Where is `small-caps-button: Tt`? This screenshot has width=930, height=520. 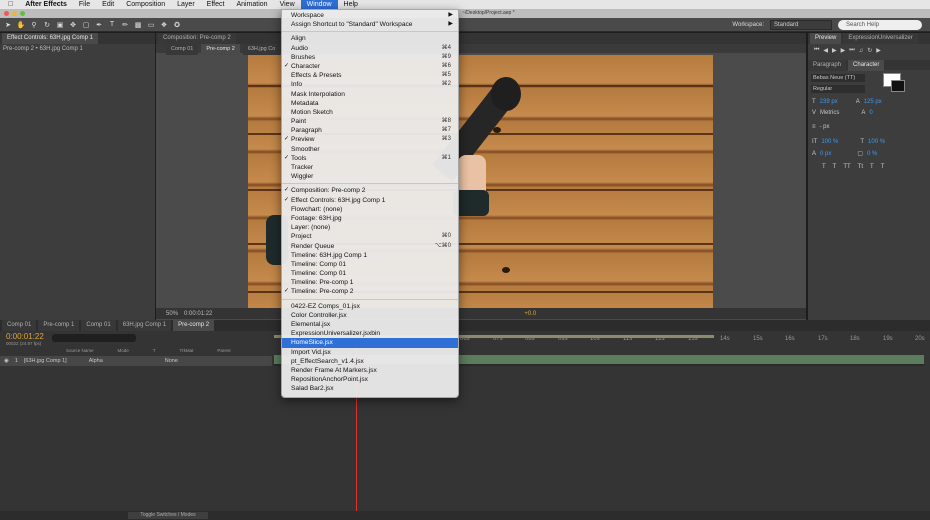 small-caps-button: Tt is located at coordinates (860, 167).